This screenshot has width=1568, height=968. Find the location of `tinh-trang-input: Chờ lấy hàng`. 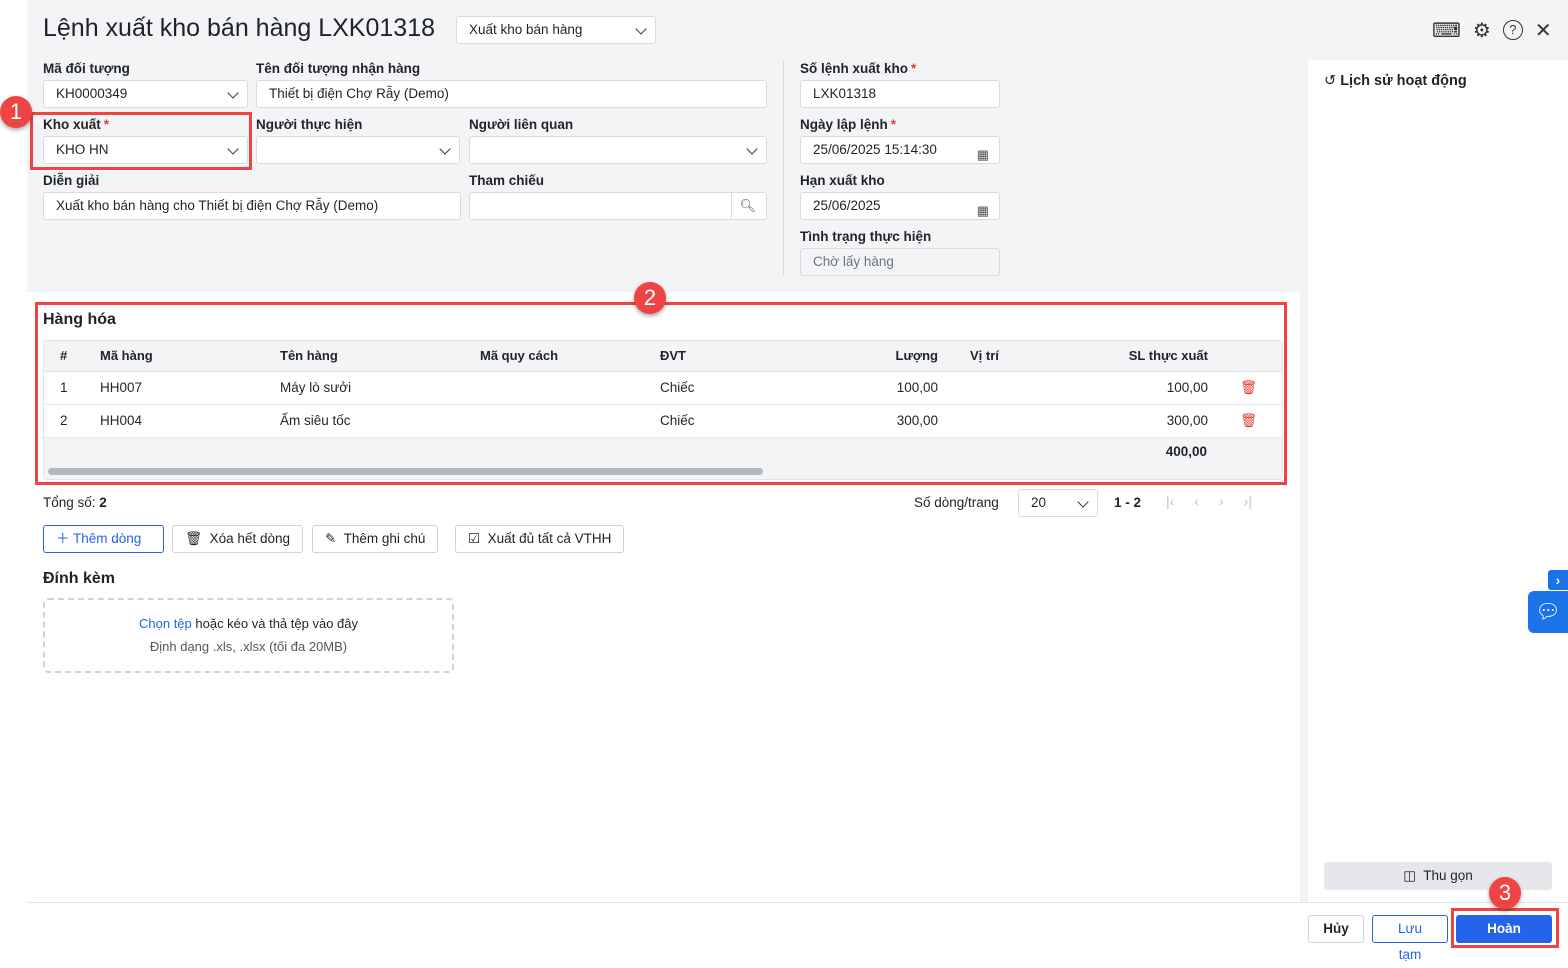

tinh-trang-input: Chờ lấy hàng is located at coordinates (900, 262).